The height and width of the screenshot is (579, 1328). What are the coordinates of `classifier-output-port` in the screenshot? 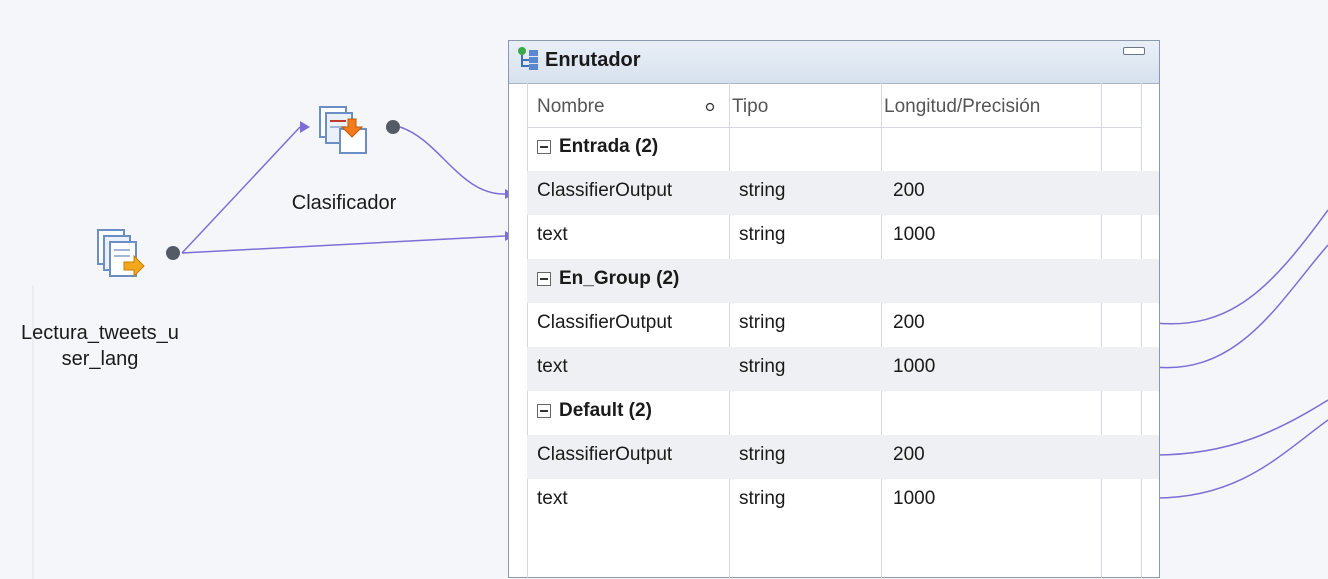 It's located at (393, 127).